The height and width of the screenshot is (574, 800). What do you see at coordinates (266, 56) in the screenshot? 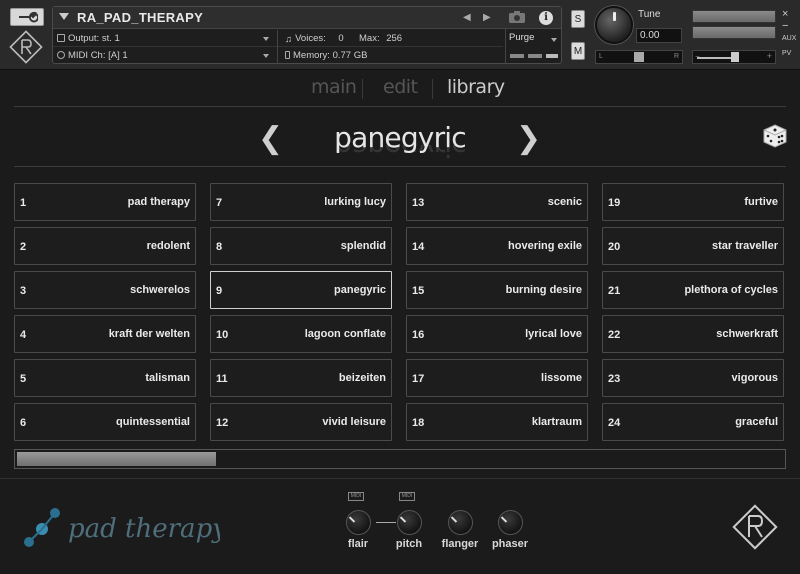
I see `midi-dropdown-icon` at bounding box center [266, 56].